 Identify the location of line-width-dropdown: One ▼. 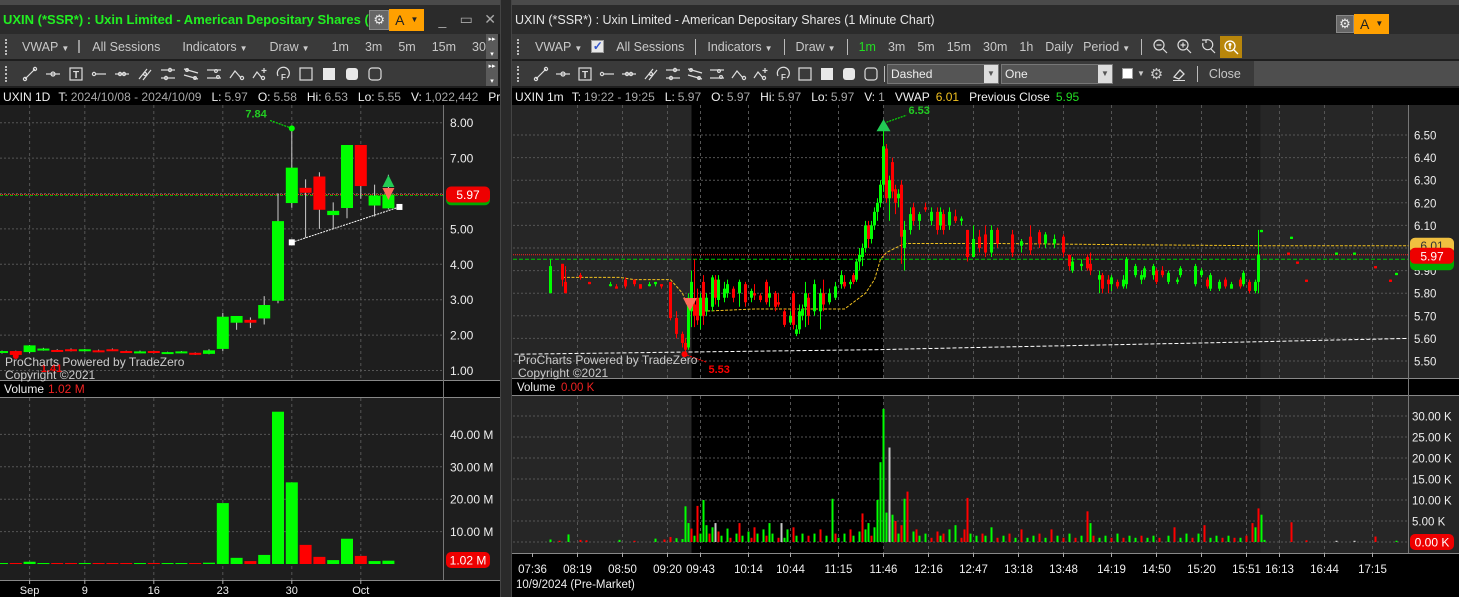
(1057, 73).